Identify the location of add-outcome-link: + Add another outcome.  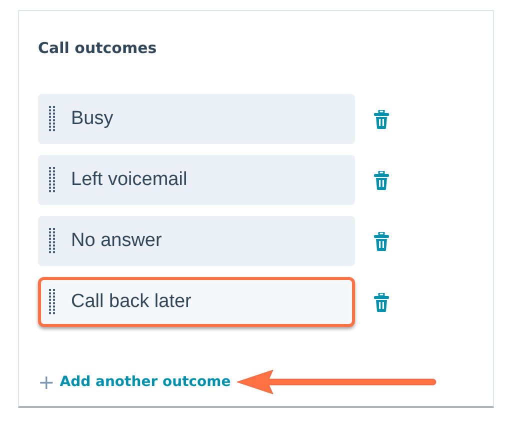
(134, 382).